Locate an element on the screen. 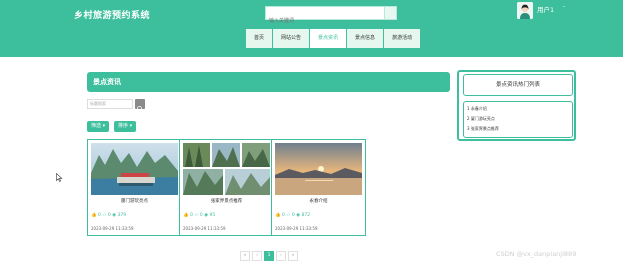 Image resolution: width=623 pixels, height=269 pixels. watermark: CSDN @vx_danpianji889 is located at coordinates (536, 254).